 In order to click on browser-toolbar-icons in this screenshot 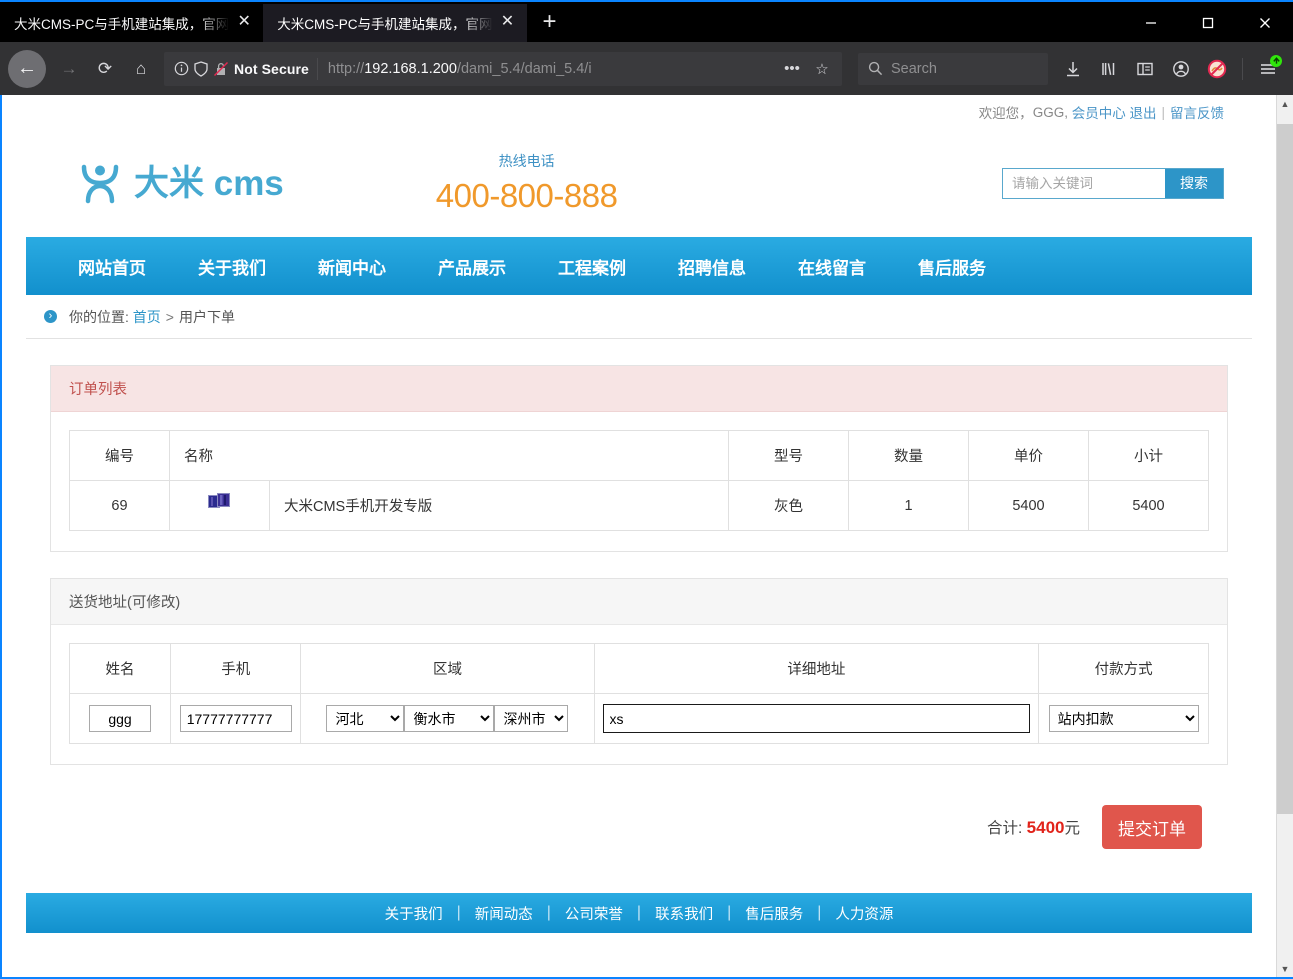, I will do `click(1170, 69)`.